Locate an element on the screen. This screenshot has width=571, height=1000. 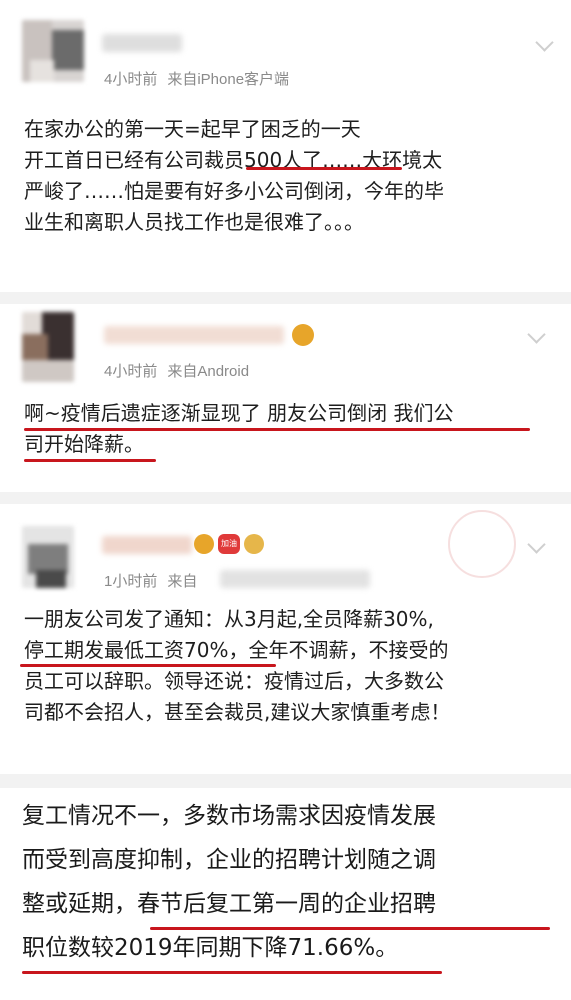
post-meta: 1小时前 来自 is located at coordinates (150, 580).